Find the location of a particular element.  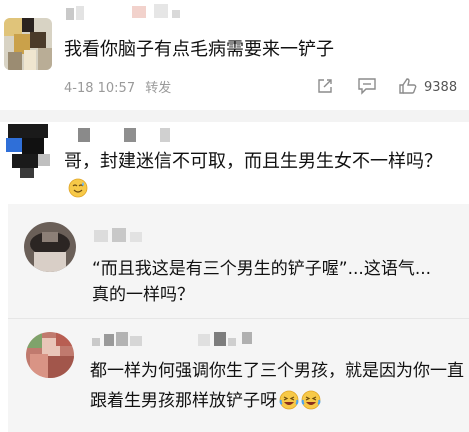

like-button: 9388 is located at coordinates (427, 88).